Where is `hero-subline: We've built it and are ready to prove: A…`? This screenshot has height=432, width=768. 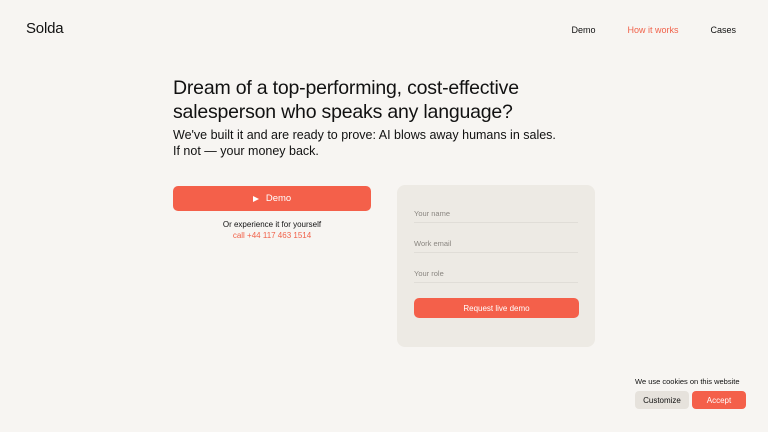 hero-subline: We've built it and are ready to prove: A… is located at coordinates (383, 143).